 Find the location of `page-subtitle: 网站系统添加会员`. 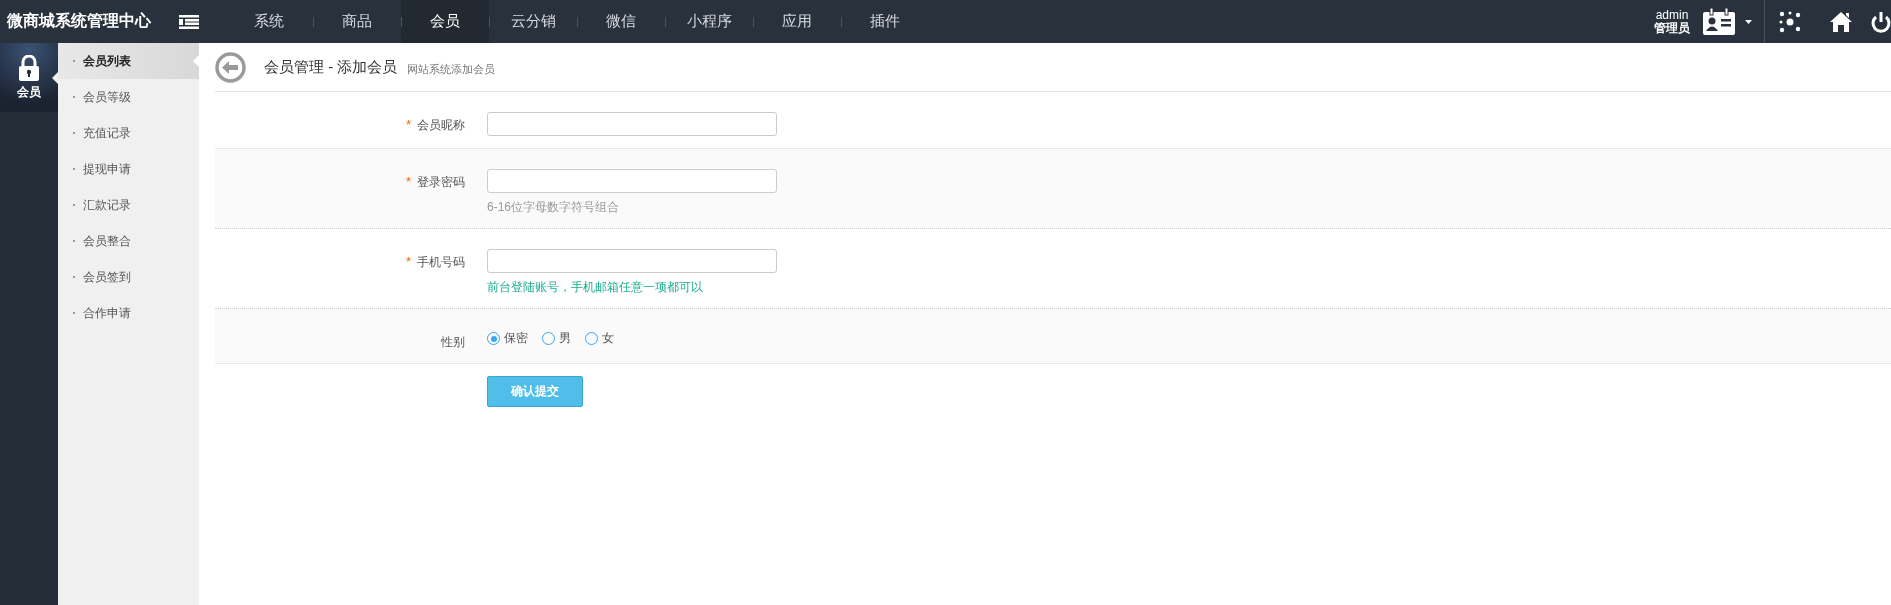

page-subtitle: 网站系统添加会员 is located at coordinates (451, 69).